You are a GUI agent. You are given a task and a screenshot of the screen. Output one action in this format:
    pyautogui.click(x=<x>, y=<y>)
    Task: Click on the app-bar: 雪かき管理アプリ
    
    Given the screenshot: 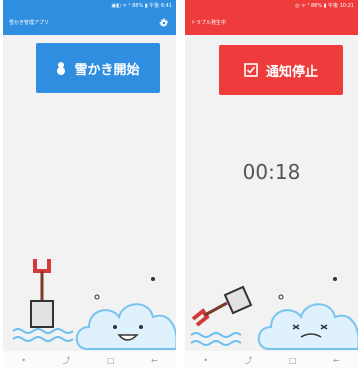 What is the action you would take?
    pyautogui.click(x=89, y=22)
    